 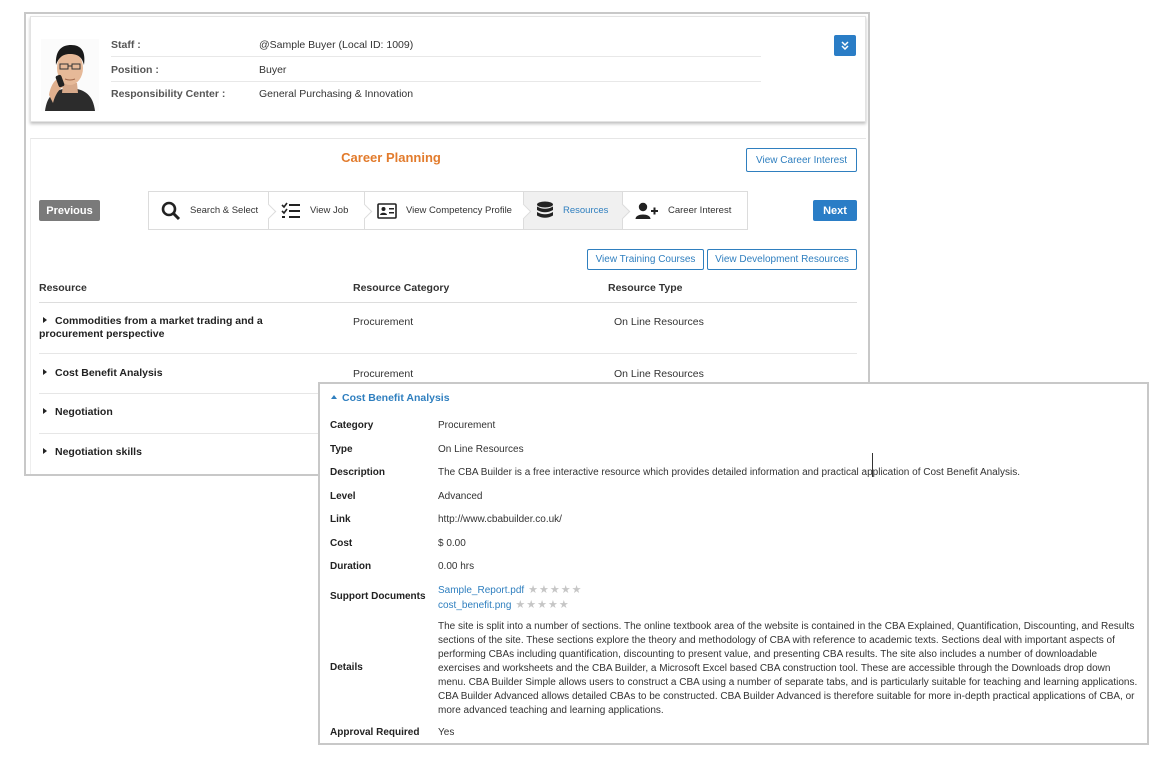 What do you see at coordinates (446, 732) in the screenshot?
I see `approval-value: Yes` at bounding box center [446, 732].